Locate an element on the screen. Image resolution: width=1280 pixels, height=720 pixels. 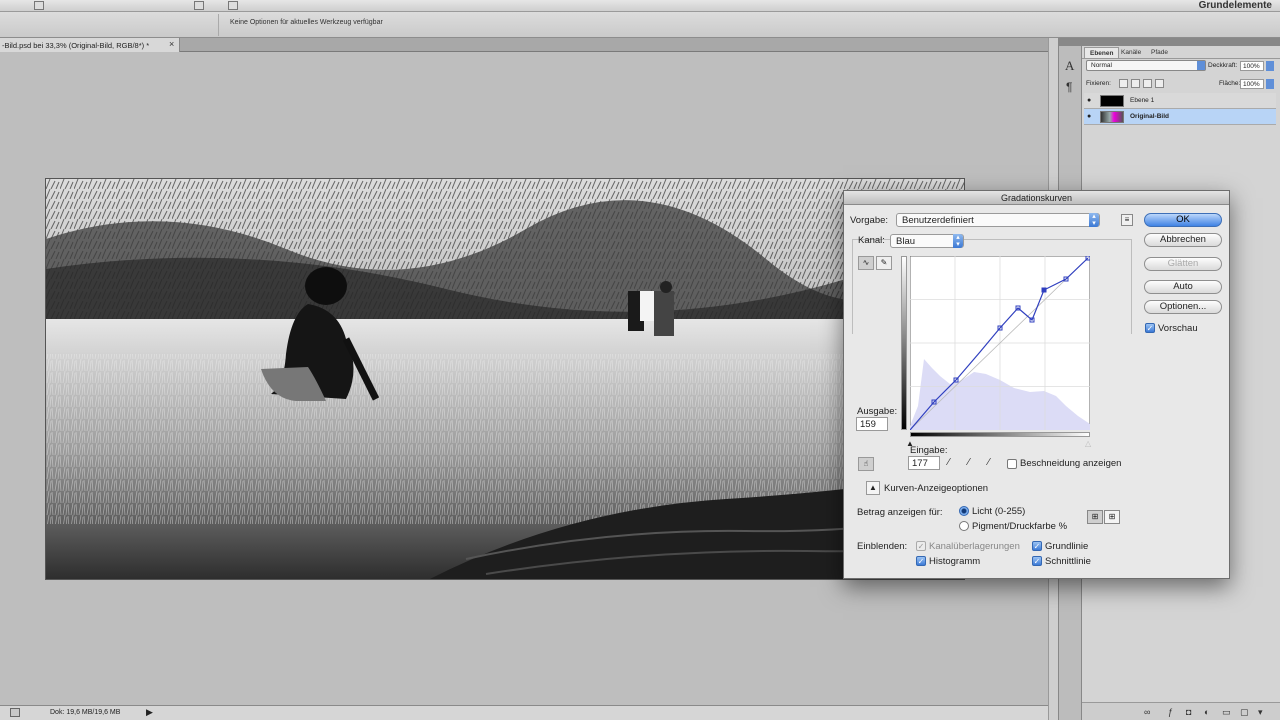
smooth-button: Glätten is located at coordinates (1183, 264).